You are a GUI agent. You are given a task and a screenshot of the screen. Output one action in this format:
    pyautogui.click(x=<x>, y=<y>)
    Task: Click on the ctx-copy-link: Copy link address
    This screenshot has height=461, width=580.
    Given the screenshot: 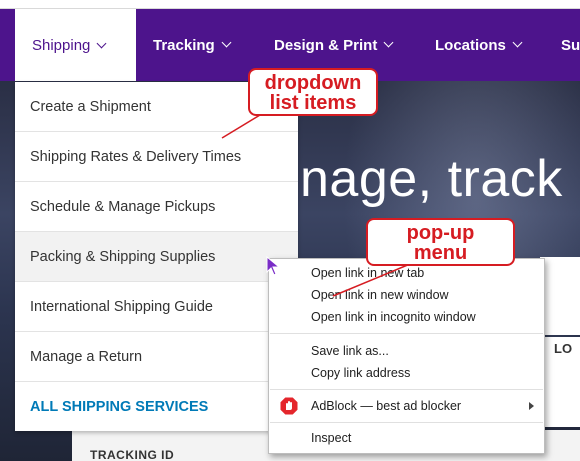 What is the action you would take?
    pyautogui.click(x=360, y=373)
    